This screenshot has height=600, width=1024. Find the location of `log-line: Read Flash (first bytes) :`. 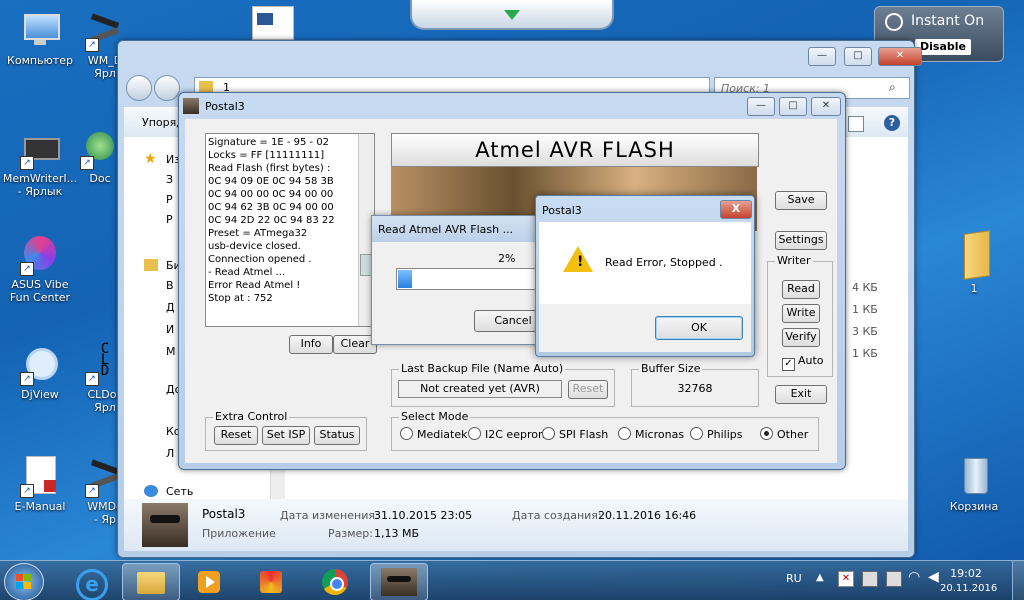

log-line: Read Flash (first bytes) : is located at coordinates (269, 168).